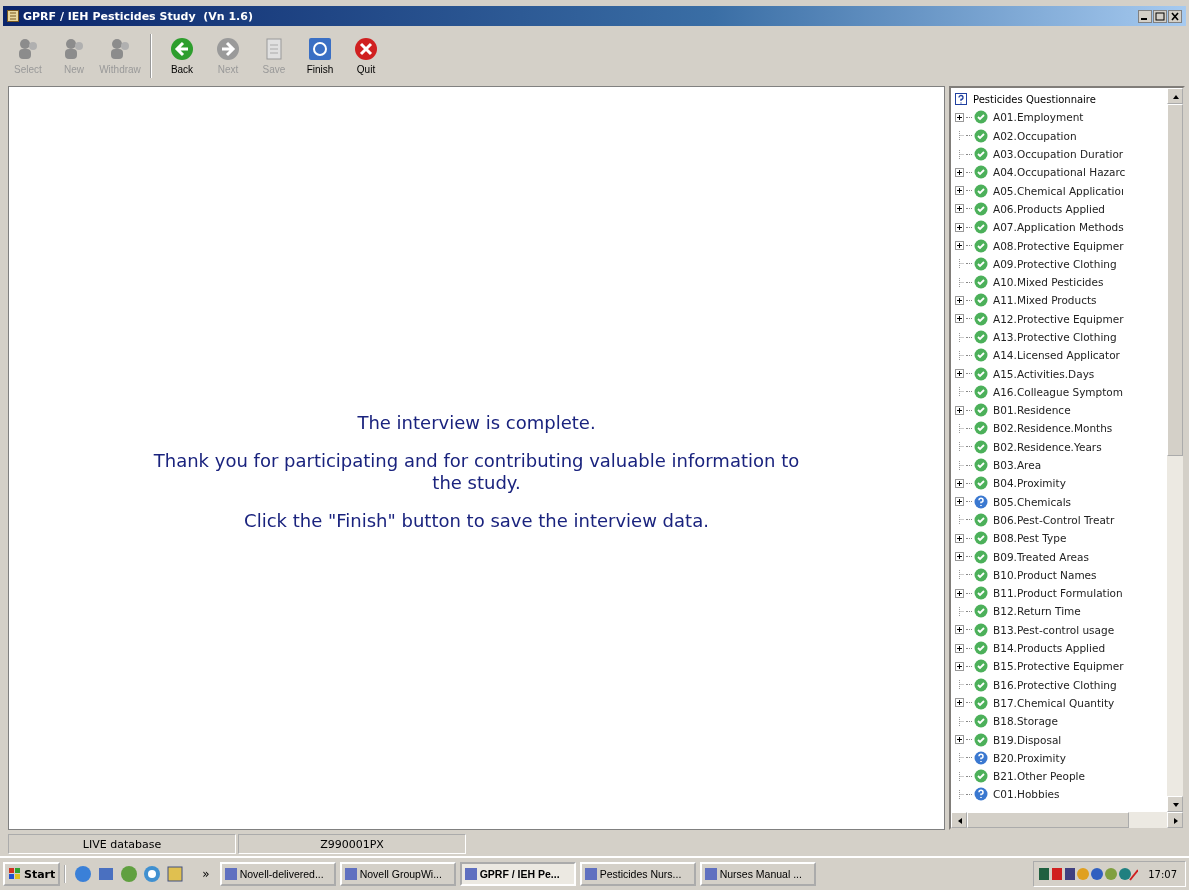  What do you see at coordinates (32, 874) in the screenshot?
I see `start-button: Start` at bounding box center [32, 874].